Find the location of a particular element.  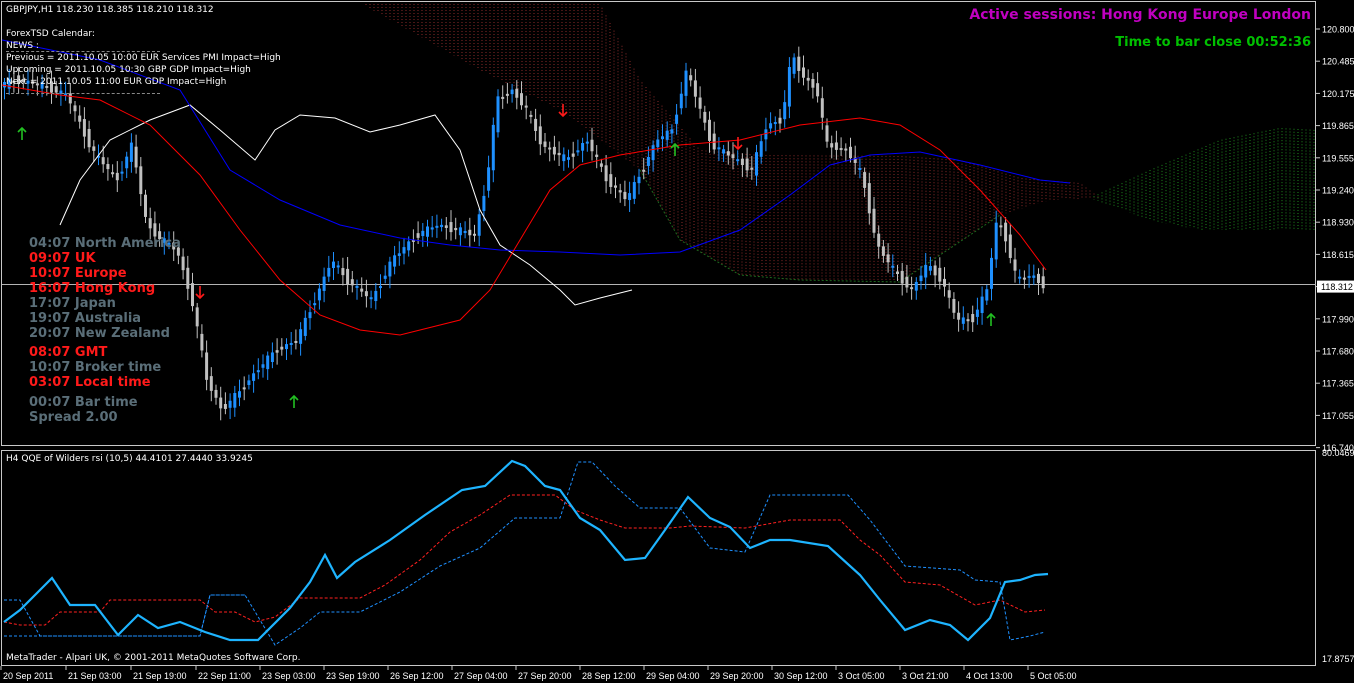

time-axis-label: 4 Oct 13:00 is located at coordinates (989, 676).